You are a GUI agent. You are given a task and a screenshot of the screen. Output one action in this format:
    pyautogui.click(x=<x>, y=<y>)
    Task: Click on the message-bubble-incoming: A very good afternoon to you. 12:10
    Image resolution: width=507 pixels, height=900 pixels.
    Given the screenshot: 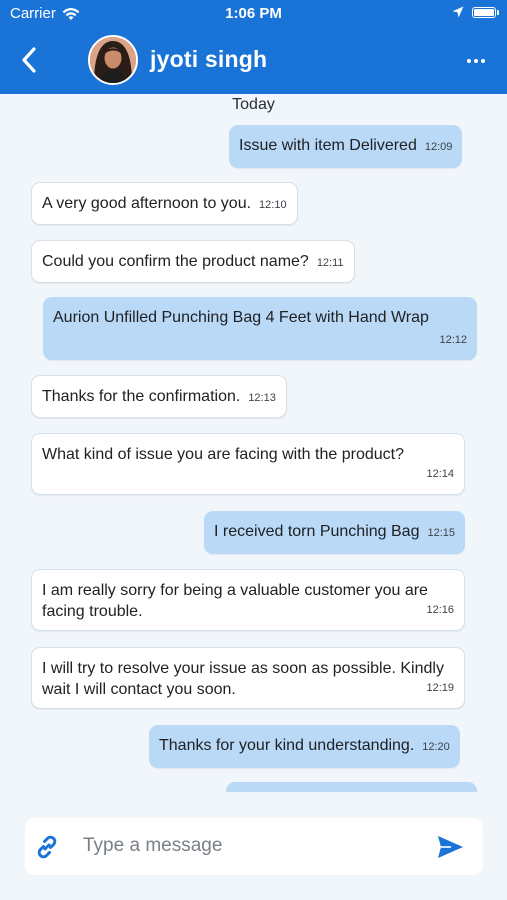 What is the action you would take?
    pyautogui.click(x=164, y=203)
    